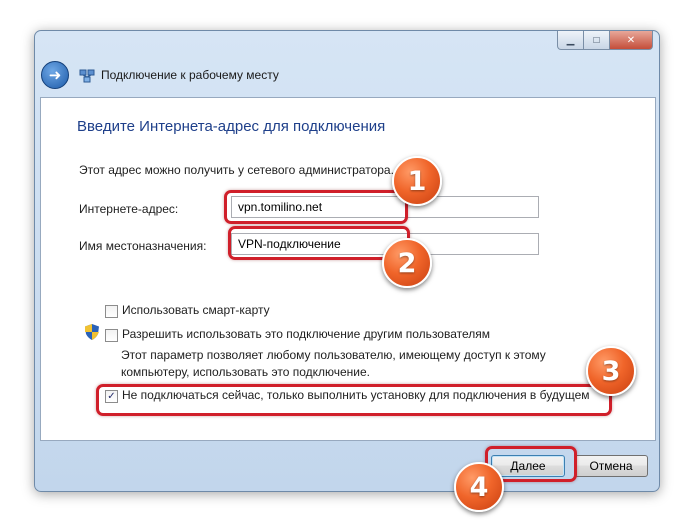 This screenshot has width=692, height=524. What do you see at coordinates (385, 207) in the screenshot?
I see `address-input` at bounding box center [385, 207].